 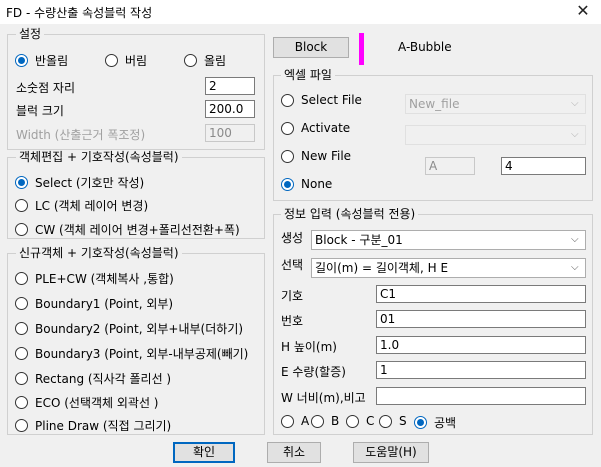 What do you see at coordinates (295, 421) in the screenshot?
I see `choice-a-radio: A` at bounding box center [295, 421].